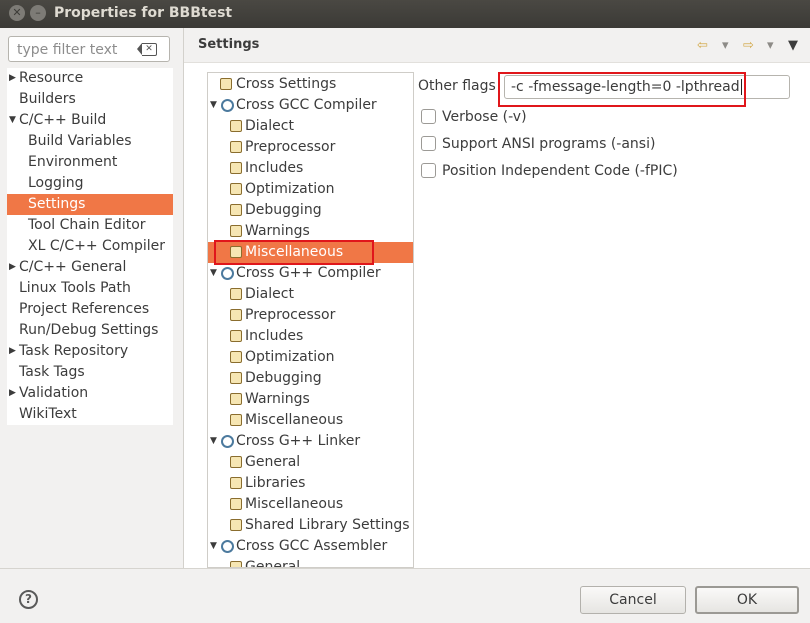 The image size is (810, 623). I want to click on nav-item: Tool Chain Editor, so click(90, 225).